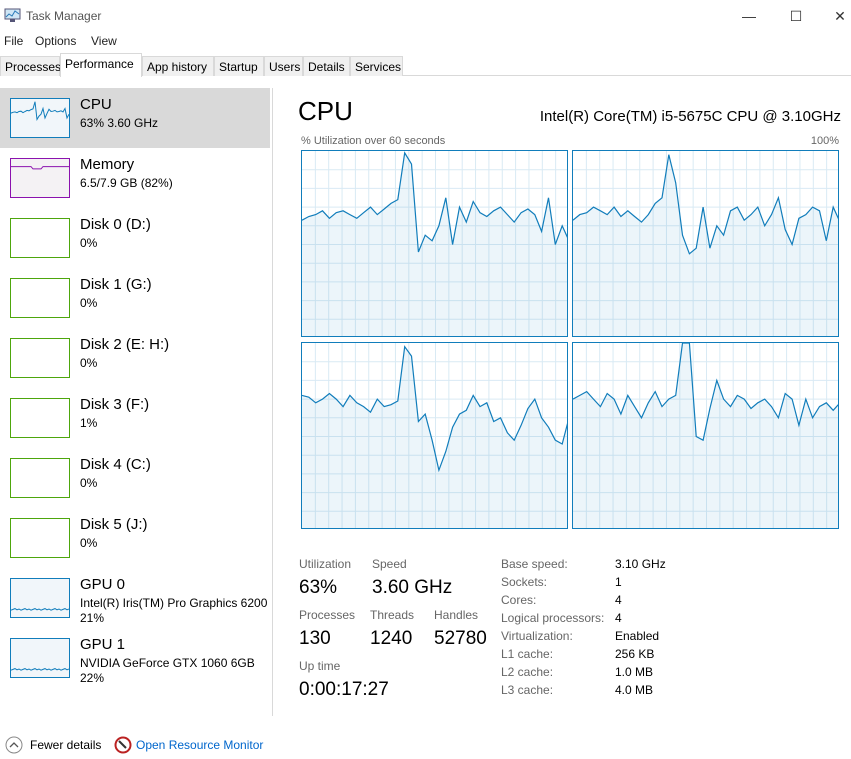 This screenshot has width=851, height=759. I want to click on sidebar-item-name: Disk 0 (D:), so click(115, 224).